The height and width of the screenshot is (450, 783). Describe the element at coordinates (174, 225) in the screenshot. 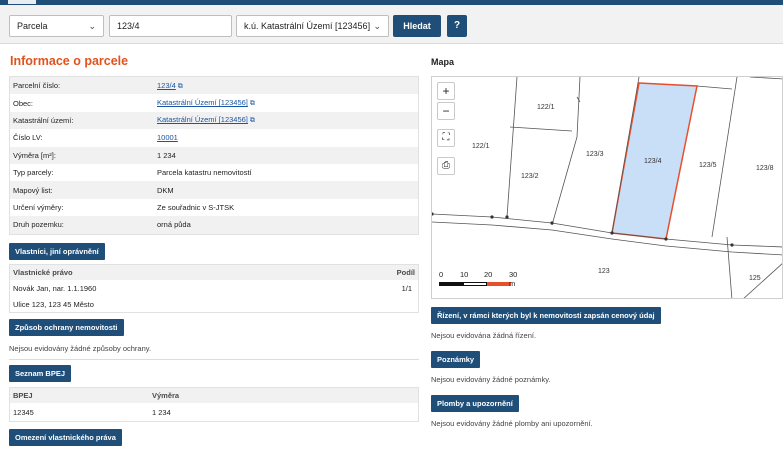

I see `info-value: orná půda` at that location.